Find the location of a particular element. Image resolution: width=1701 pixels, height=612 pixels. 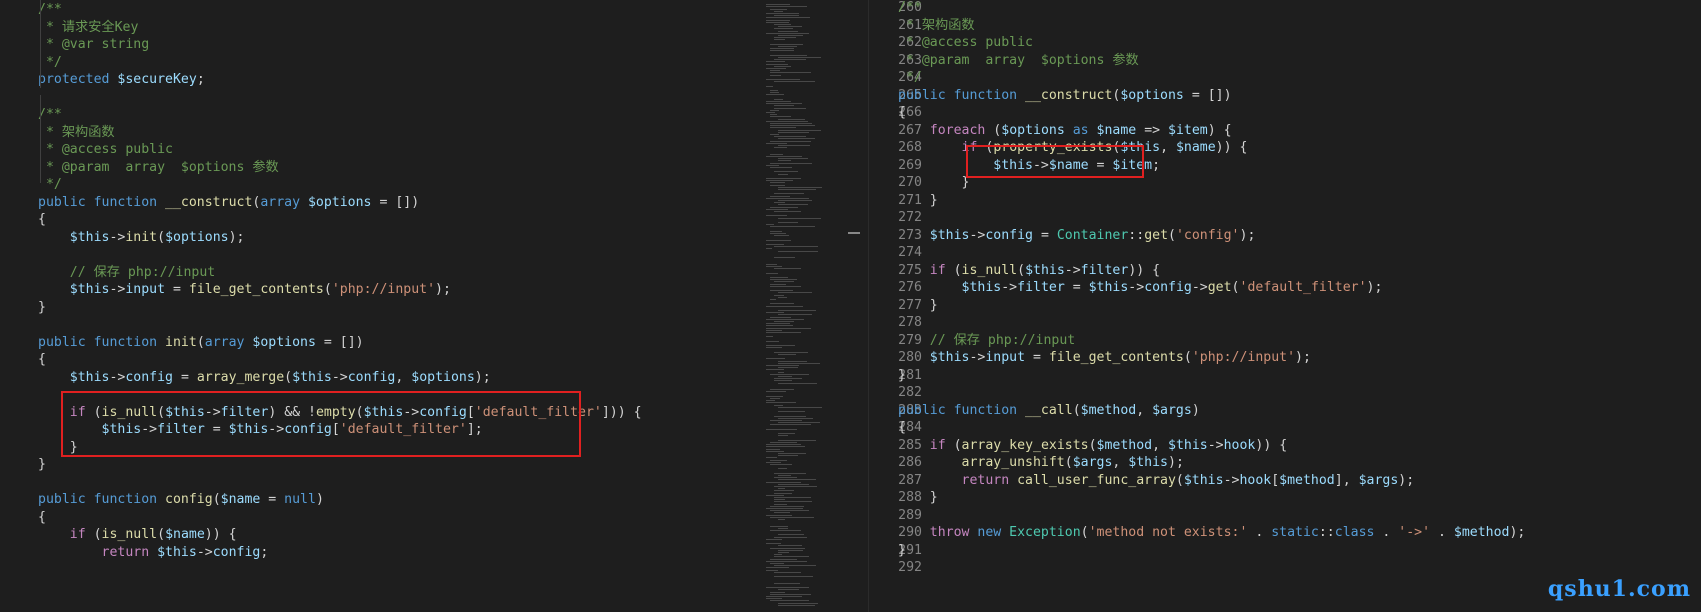

line-number: 274 is located at coordinates (910, 252).